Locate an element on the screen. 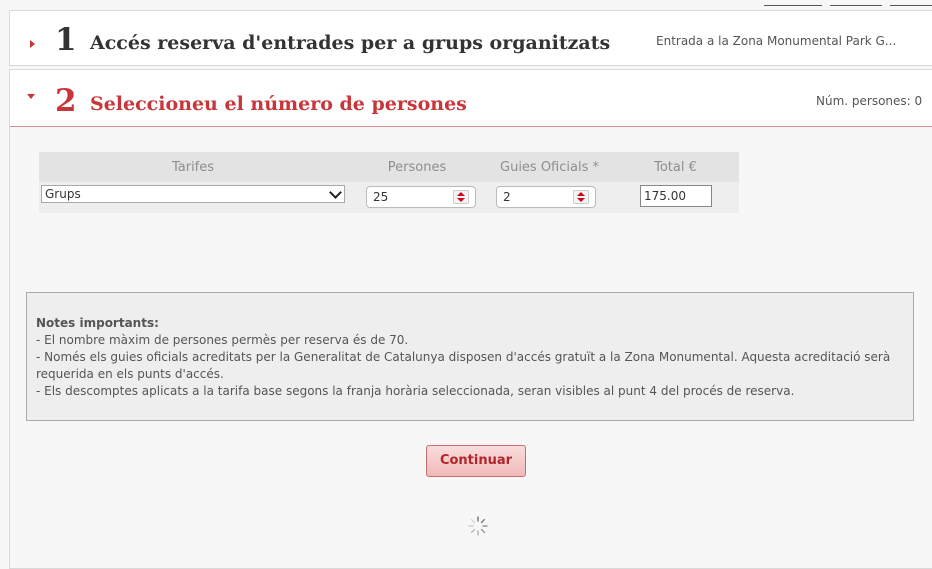 Image resolution: width=932 pixels, height=569 pixels. header-tarifes: Tarifes is located at coordinates (193, 167).